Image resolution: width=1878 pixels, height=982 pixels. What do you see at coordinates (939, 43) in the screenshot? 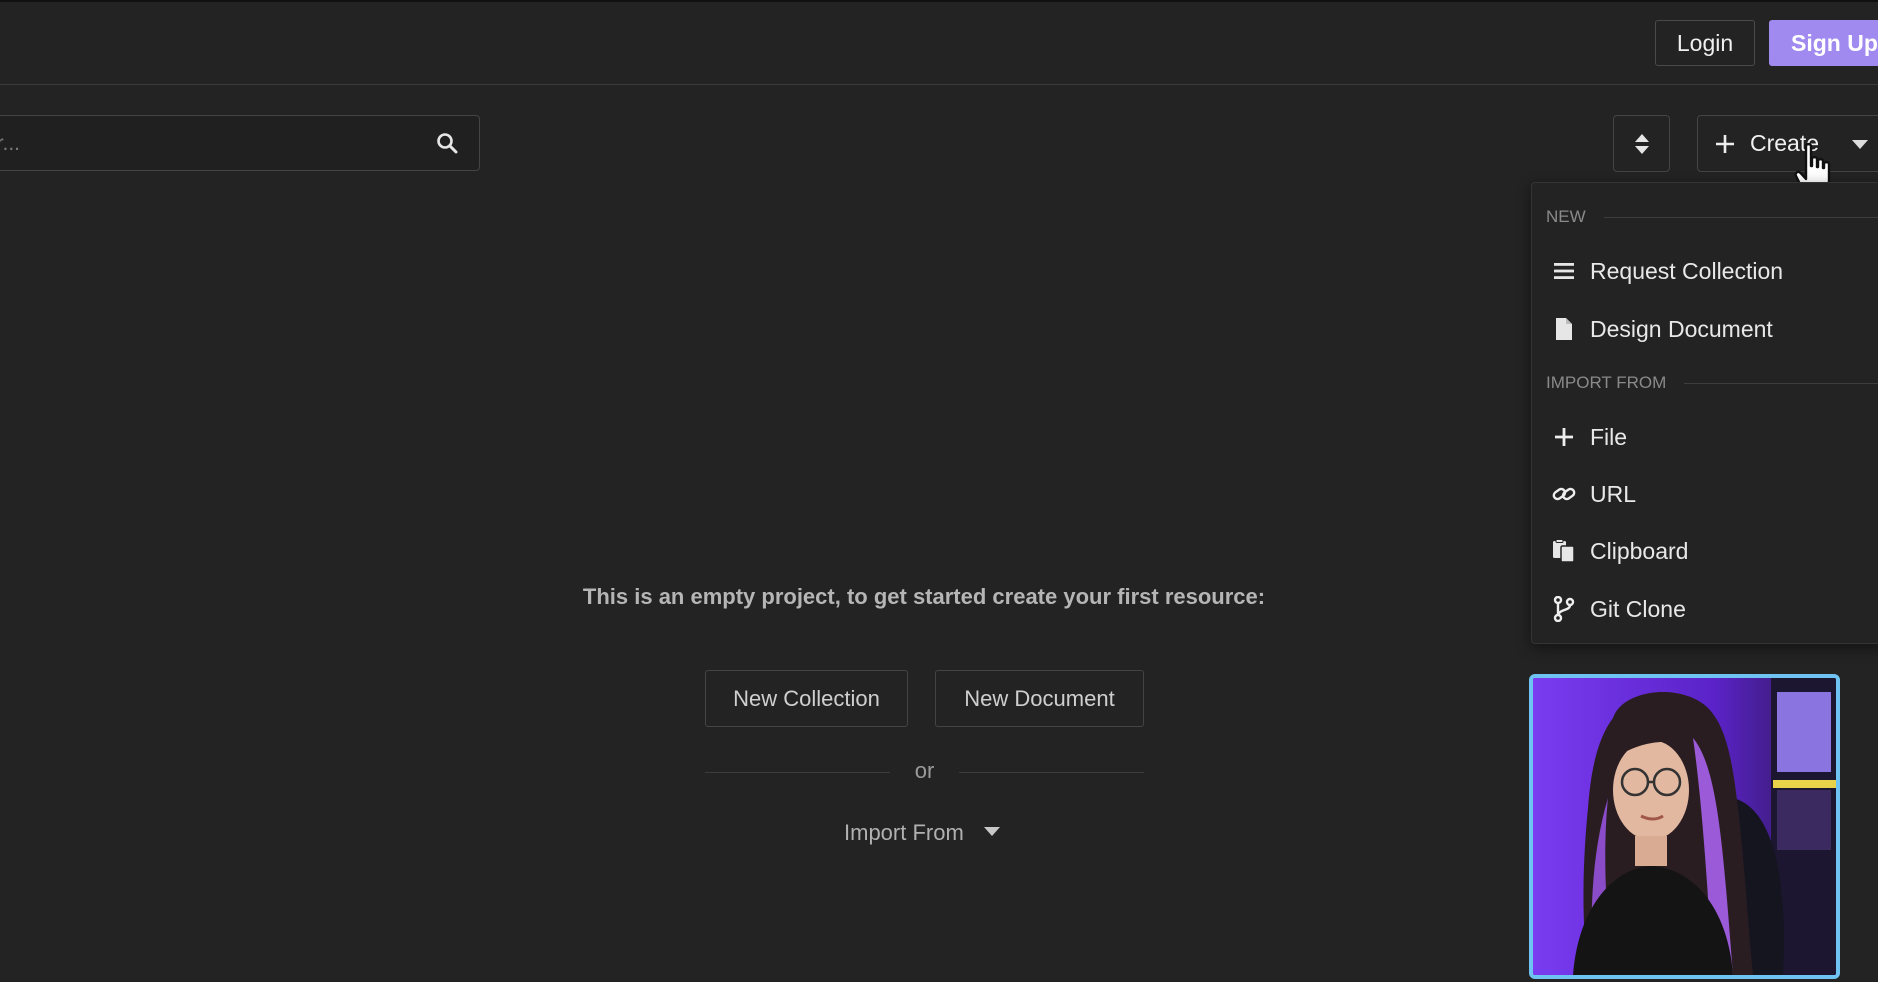
I see `top-bar: Login Sign Up` at bounding box center [939, 43].